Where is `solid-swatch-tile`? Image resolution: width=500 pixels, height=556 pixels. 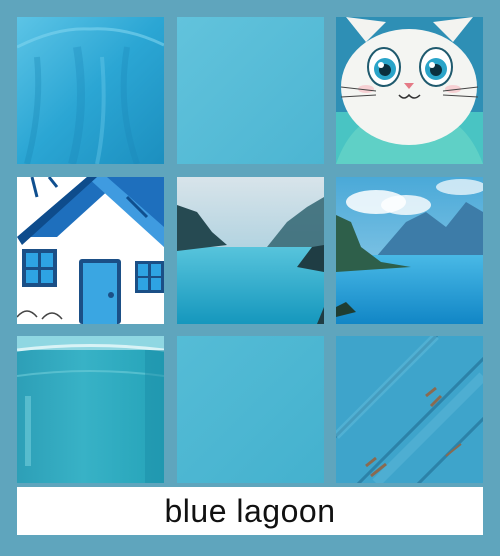 solid-swatch-tile is located at coordinates (250, 90).